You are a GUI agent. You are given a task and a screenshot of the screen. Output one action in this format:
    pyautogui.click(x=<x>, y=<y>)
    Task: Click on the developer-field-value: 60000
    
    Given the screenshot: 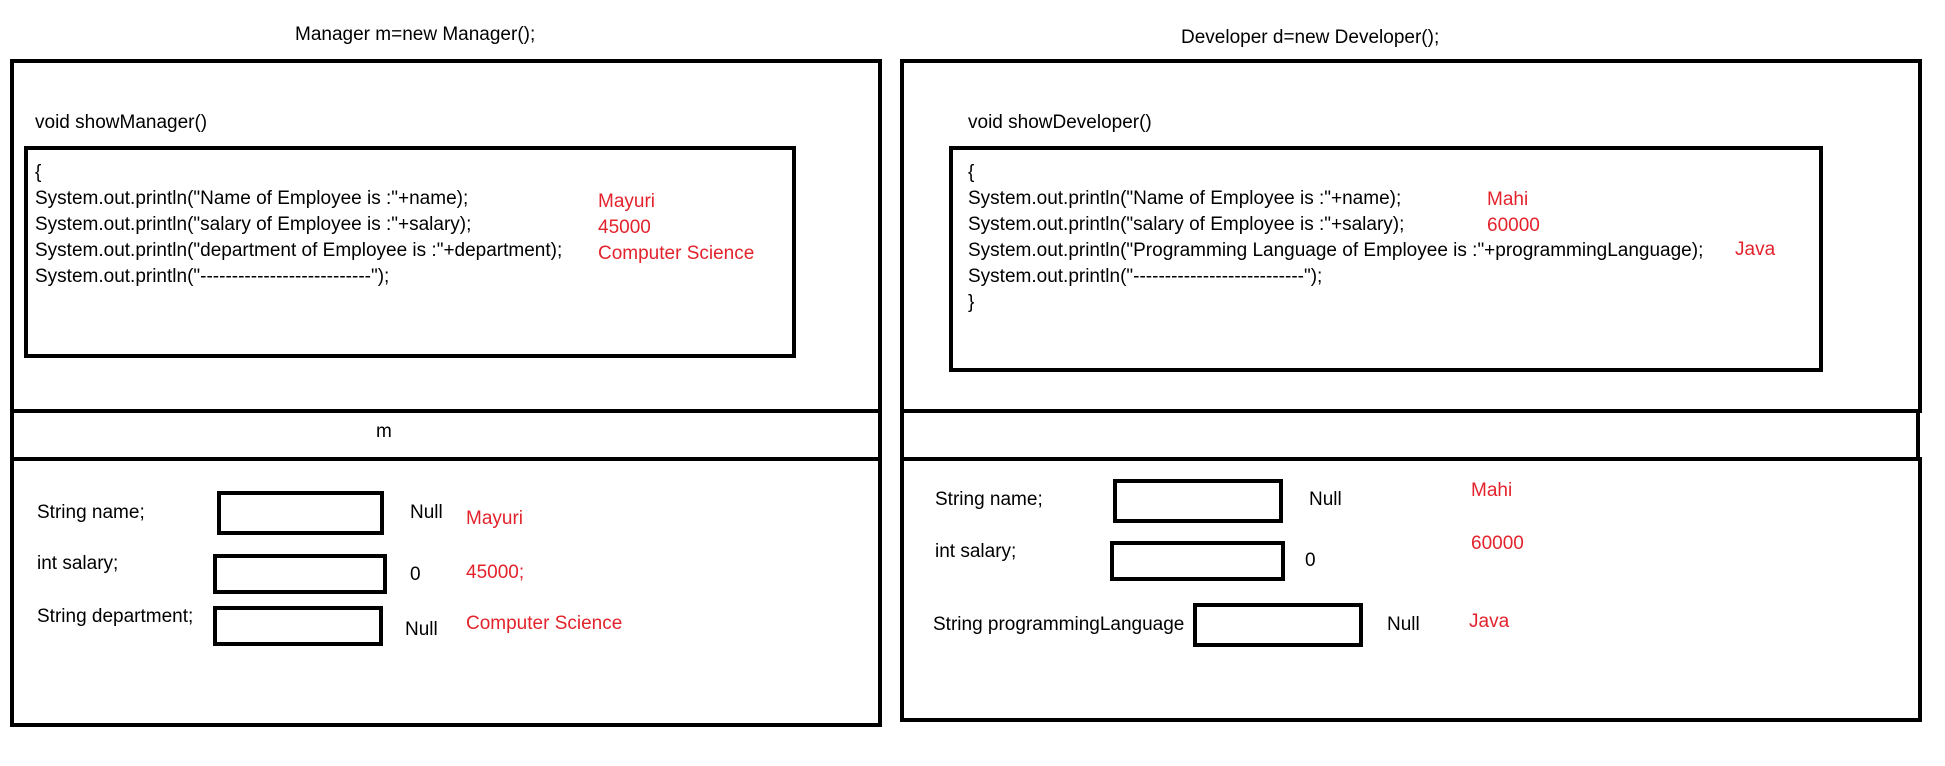 What is the action you would take?
    pyautogui.click(x=1497, y=543)
    